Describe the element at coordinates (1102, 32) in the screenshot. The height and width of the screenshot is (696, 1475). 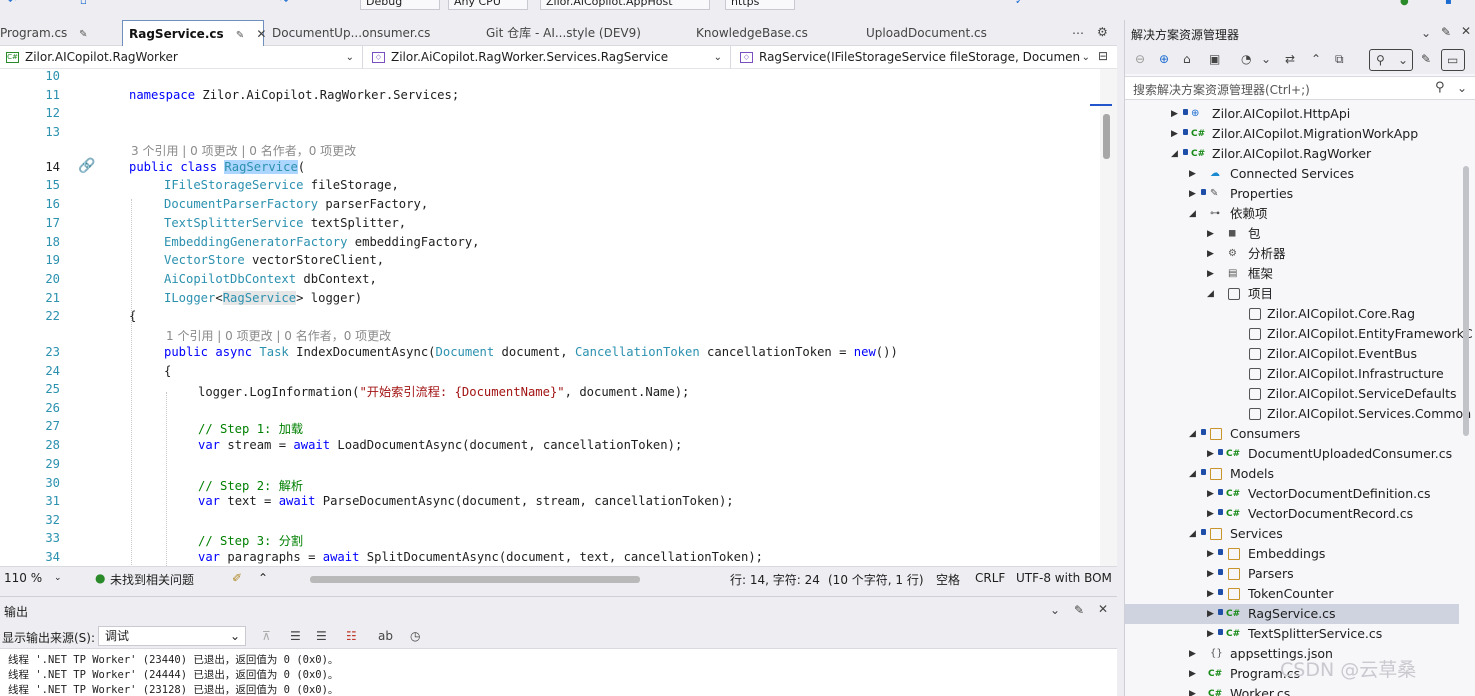
I see `gear-icon: ⚙` at that location.